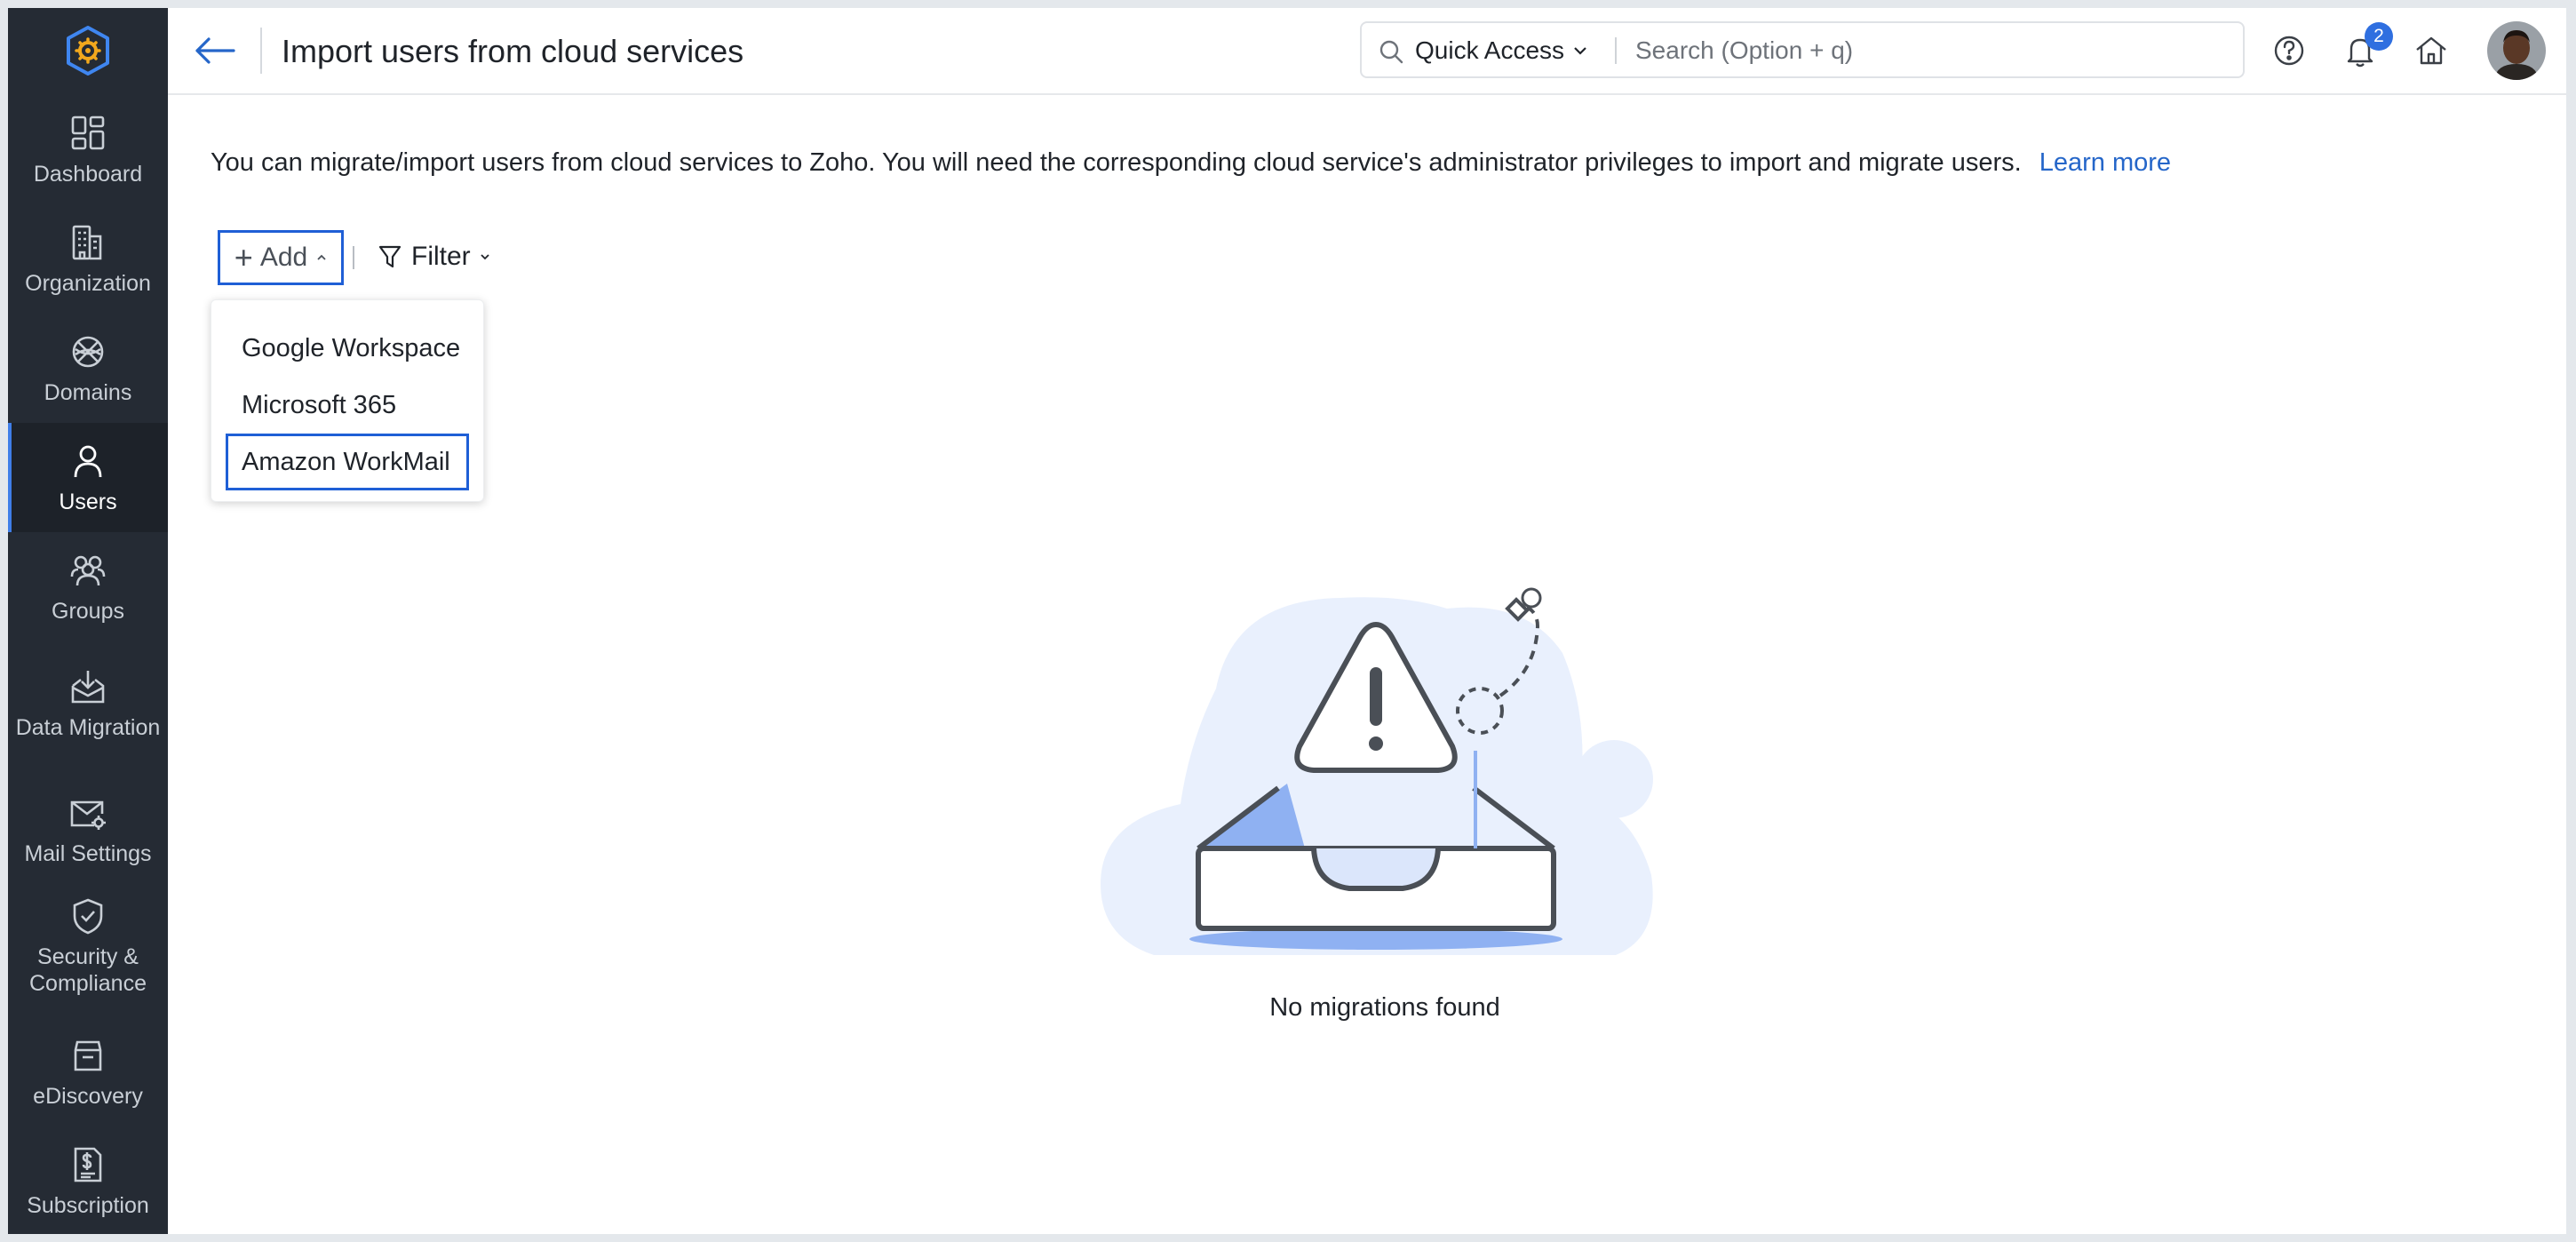  What do you see at coordinates (2431, 50) in the screenshot?
I see `home-icon` at bounding box center [2431, 50].